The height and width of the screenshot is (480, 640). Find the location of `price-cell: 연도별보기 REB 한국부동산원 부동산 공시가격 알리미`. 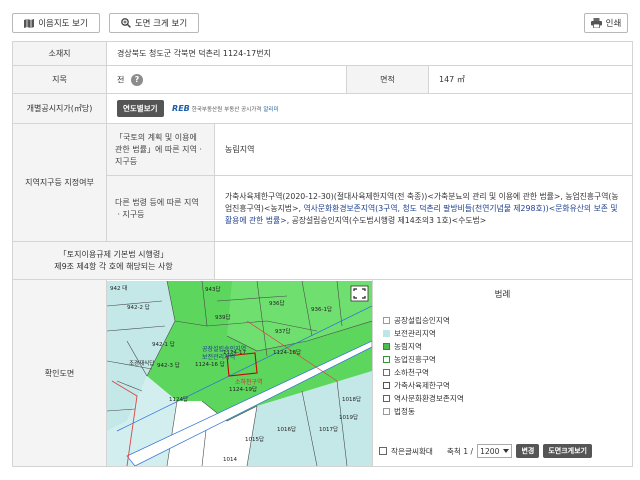

price-cell: 연도별보기 REB 한국부동산원 부동산 공시가격 알리미 is located at coordinates (369, 108).